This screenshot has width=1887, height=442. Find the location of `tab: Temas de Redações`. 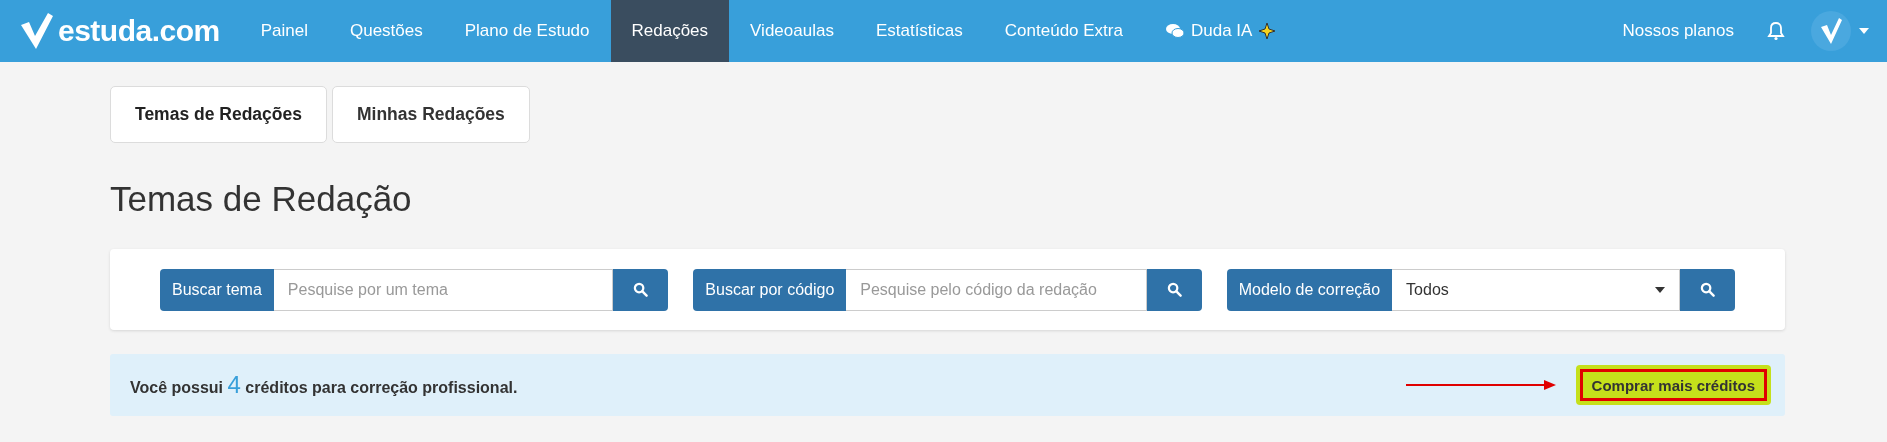

tab: Temas de Redações is located at coordinates (218, 114).